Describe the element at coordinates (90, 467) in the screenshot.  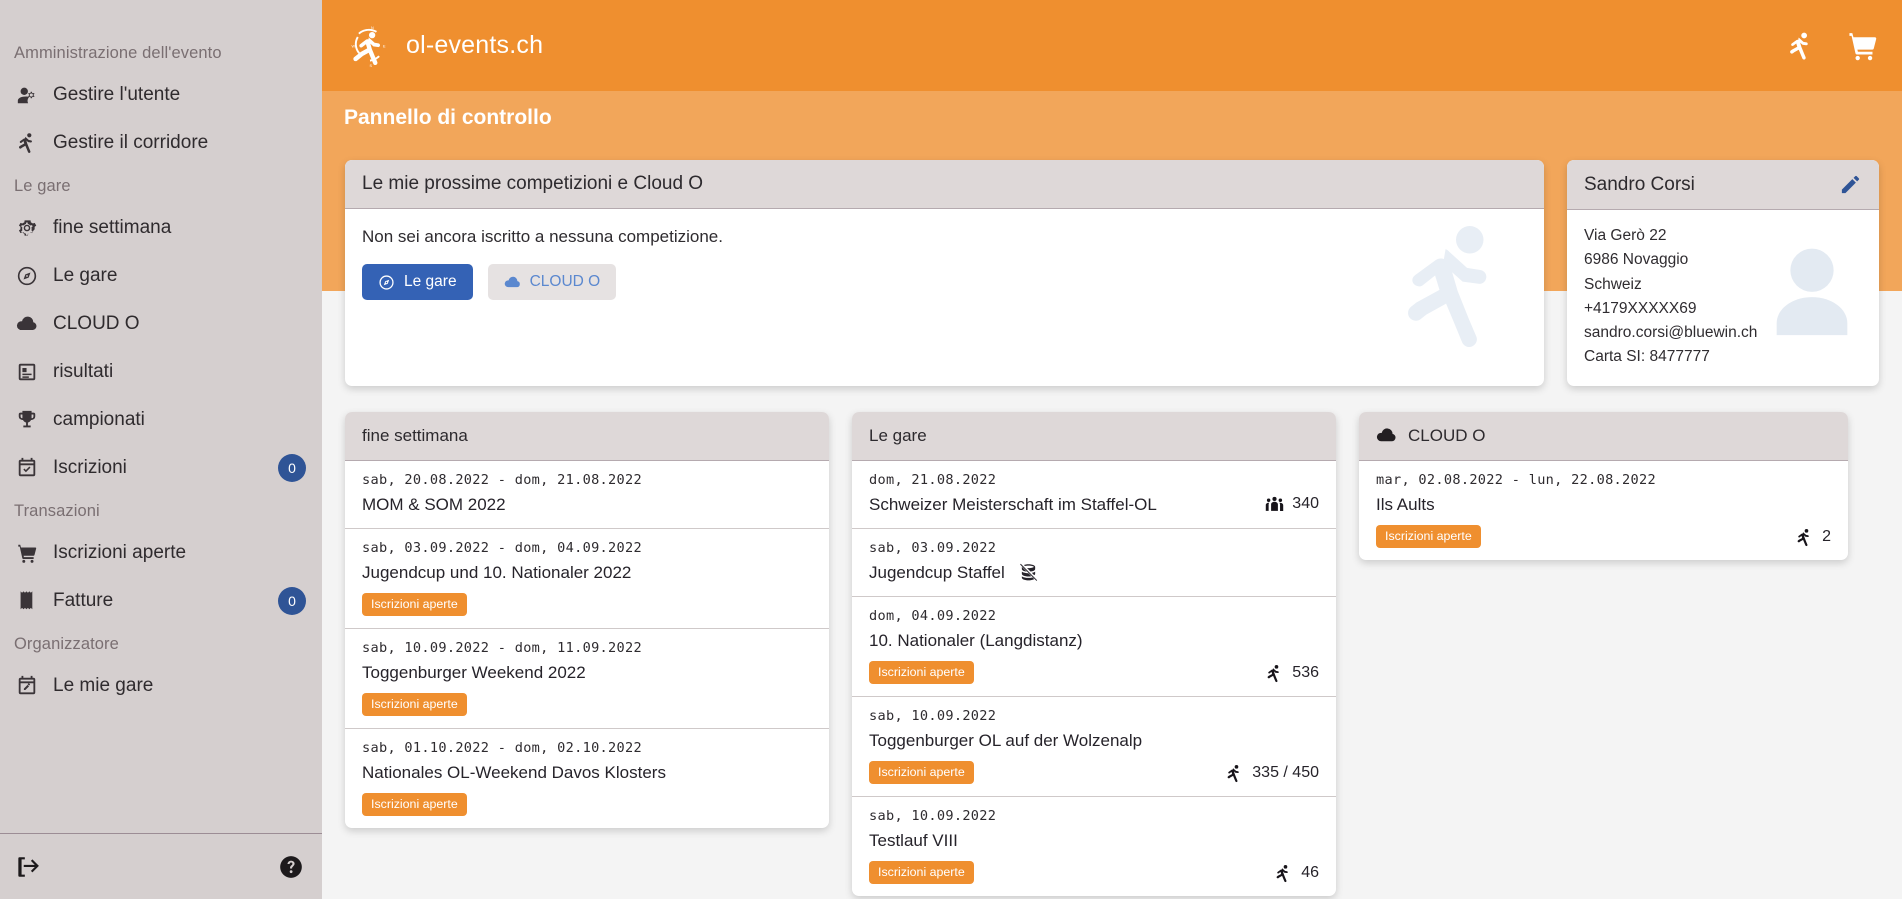
I see `sidebar-item-label: Iscrizioni` at that location.